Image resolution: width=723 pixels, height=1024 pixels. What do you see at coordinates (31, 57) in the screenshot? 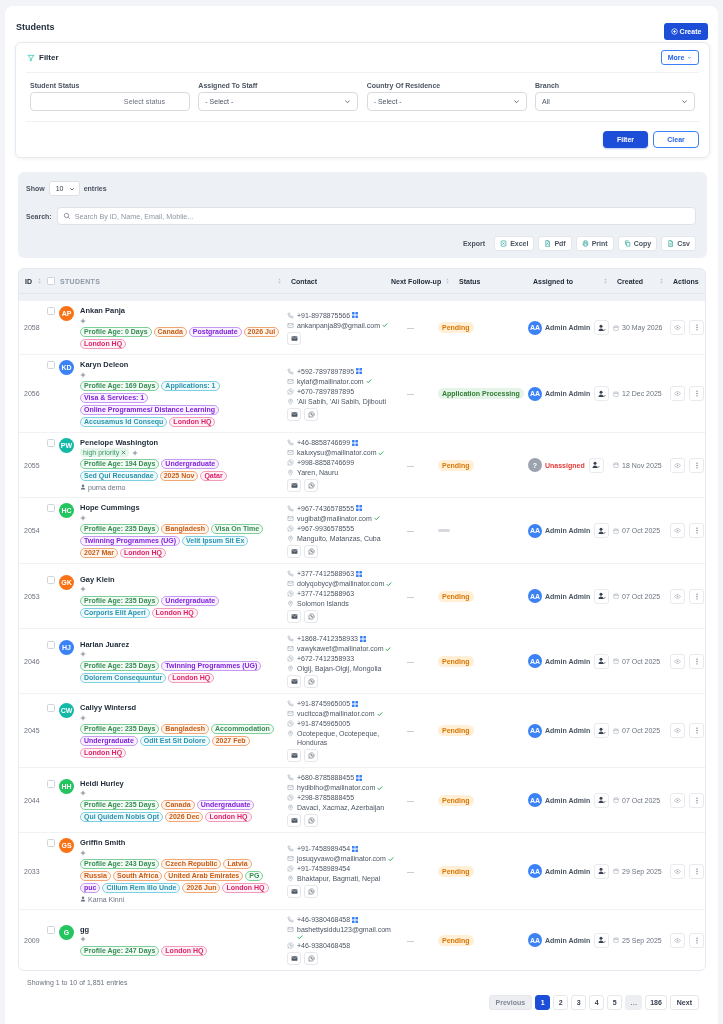
I see `funnel-icon` at bounding box center [31, 57].